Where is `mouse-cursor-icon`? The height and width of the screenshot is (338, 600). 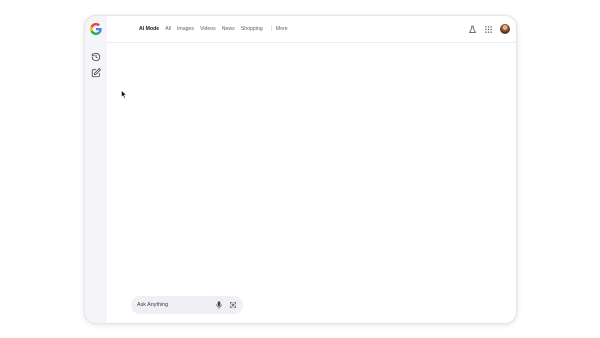
mouse-cursor-icon is located at coordinates (124, 94).